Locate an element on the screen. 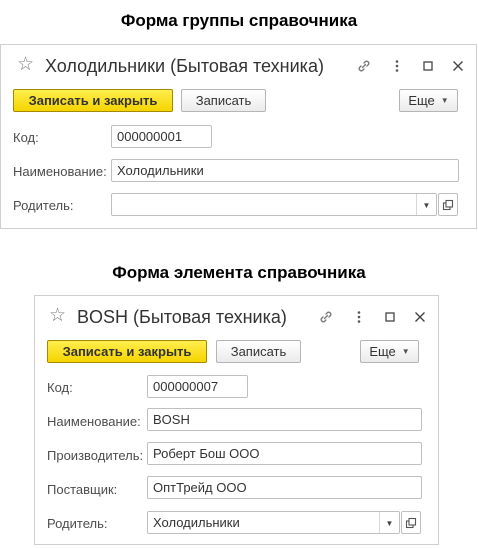 The width and height of the screenshot is (478, 548). parent-field: ▼ is located at coordinates (274, 204).